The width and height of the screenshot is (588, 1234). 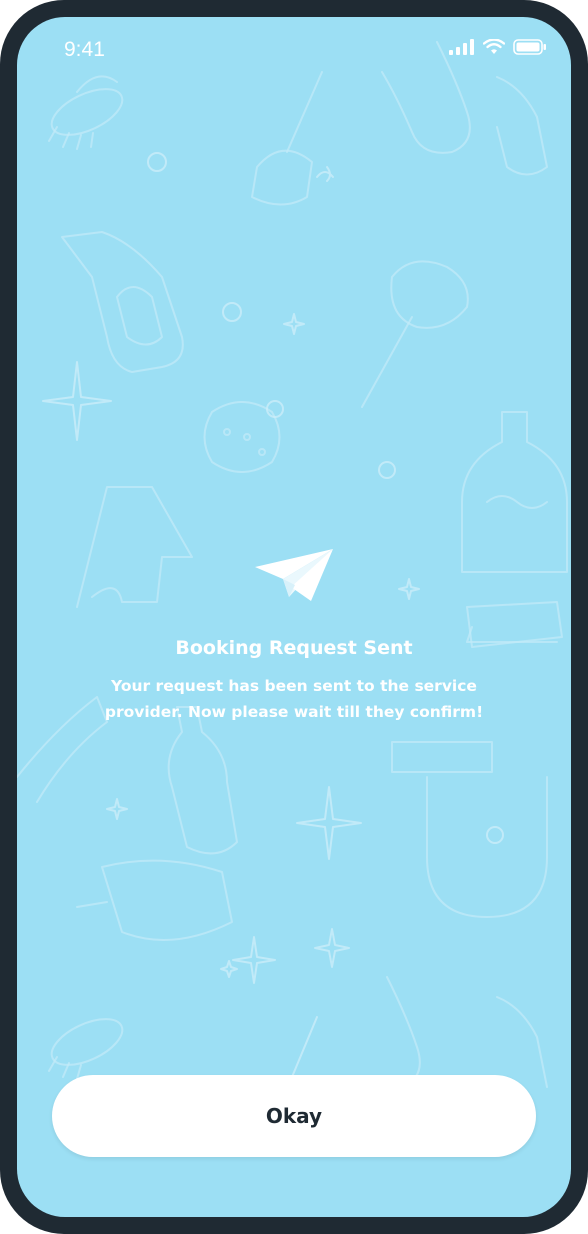 I want to click on spray-bottle-doodle, so click(x=122, y=302).